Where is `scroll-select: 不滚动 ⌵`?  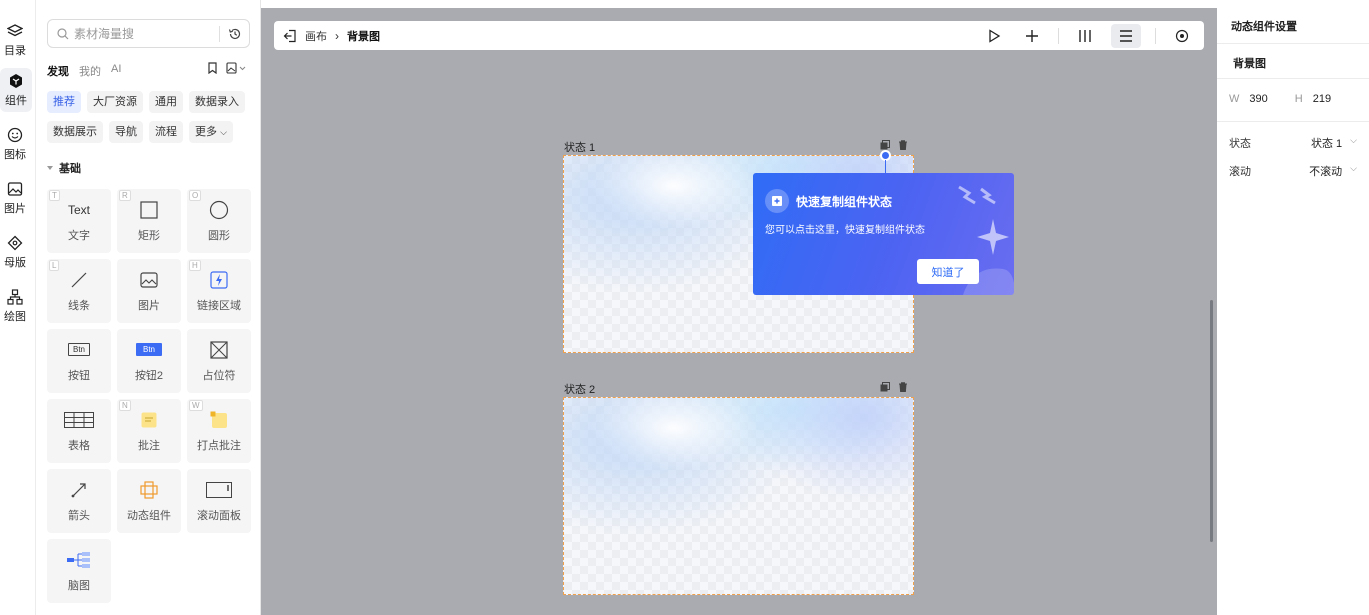
scroll-select: 不滚动 ⌵ is located at coordinates (1333, 171).